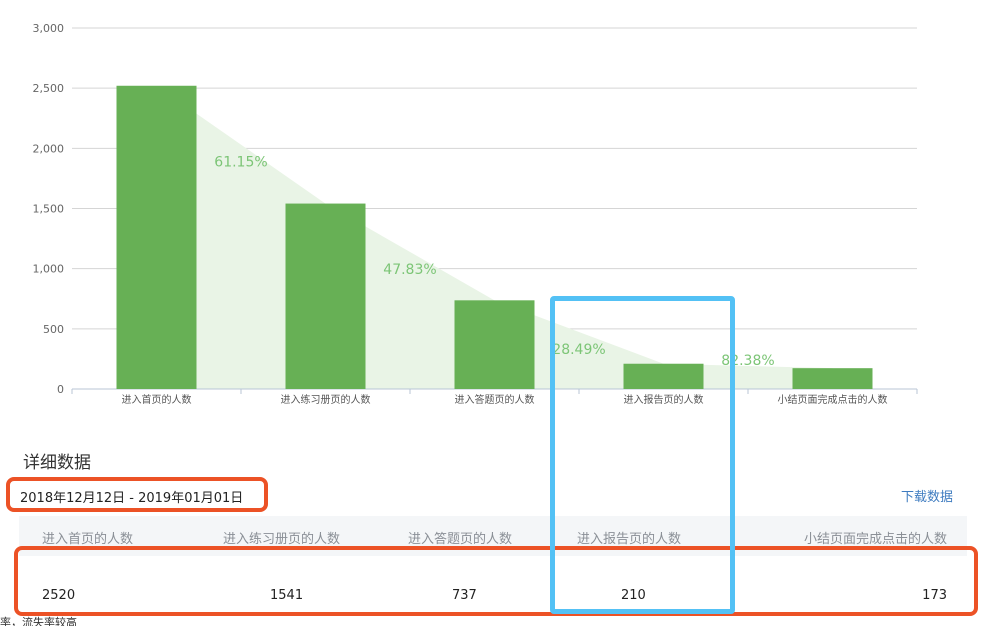 Image resolution: width=987 pixels, height=626 pixels. I want to click on report-column-highlight-box, so click(642, 455).